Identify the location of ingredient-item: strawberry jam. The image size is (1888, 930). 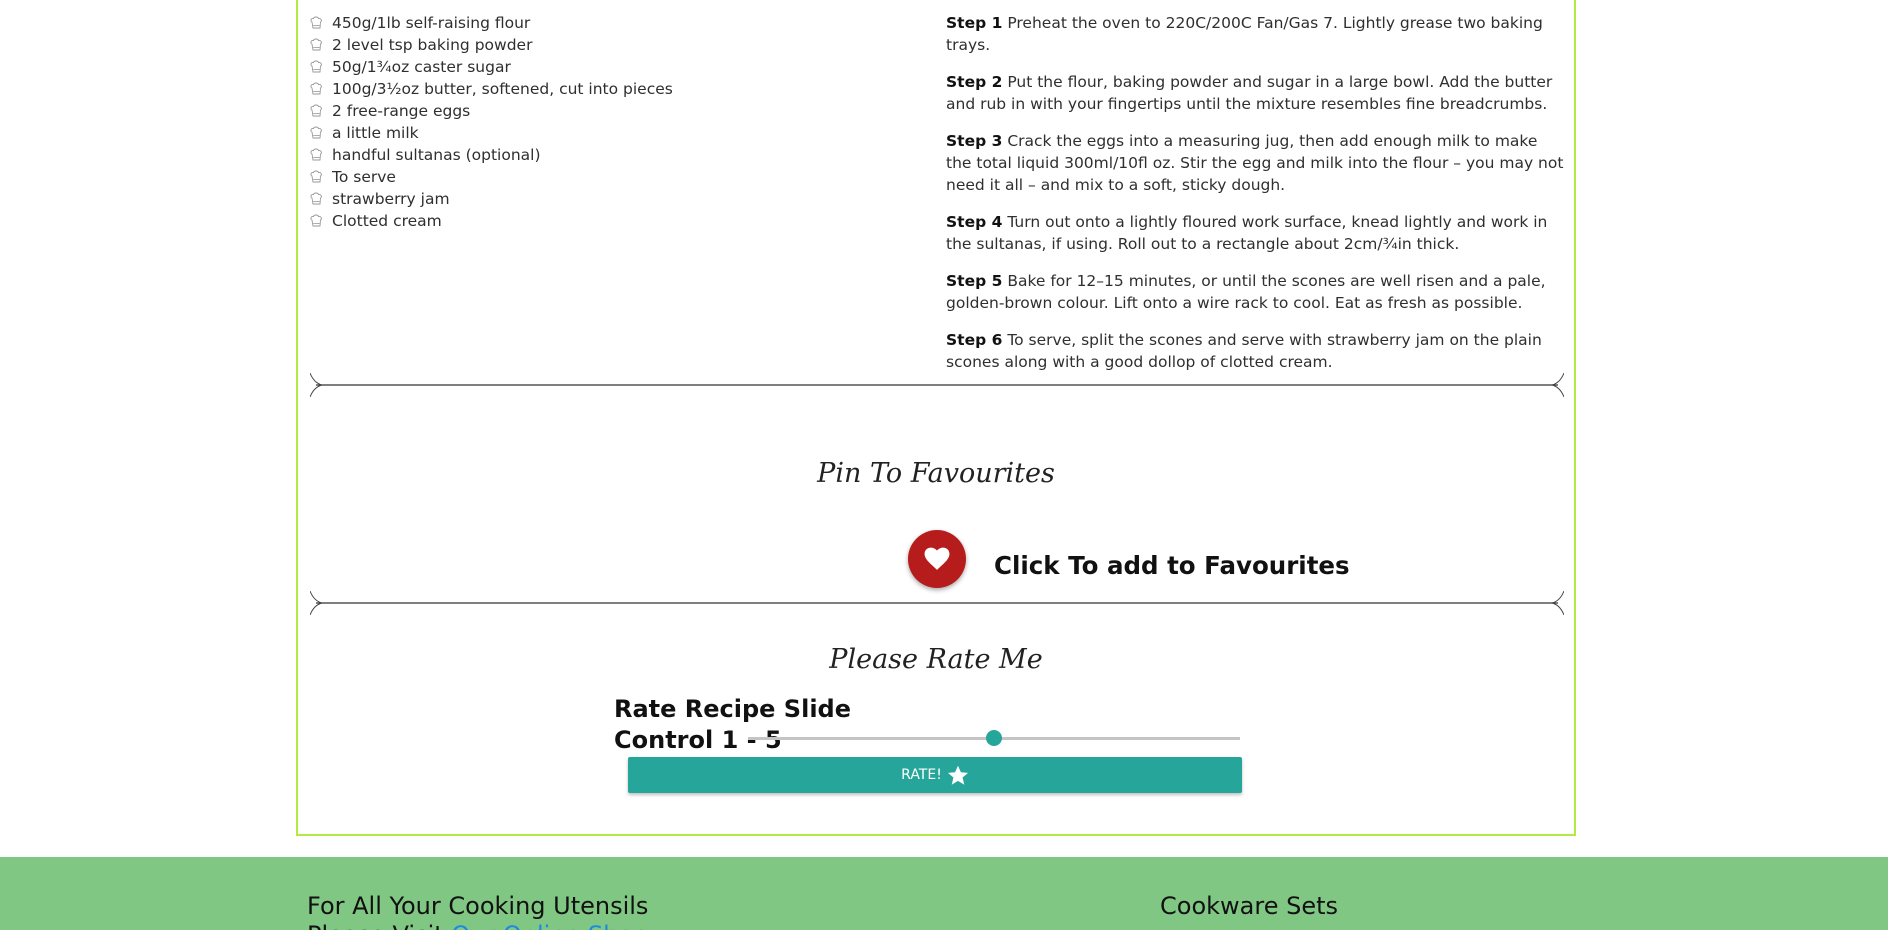
(590, 199).